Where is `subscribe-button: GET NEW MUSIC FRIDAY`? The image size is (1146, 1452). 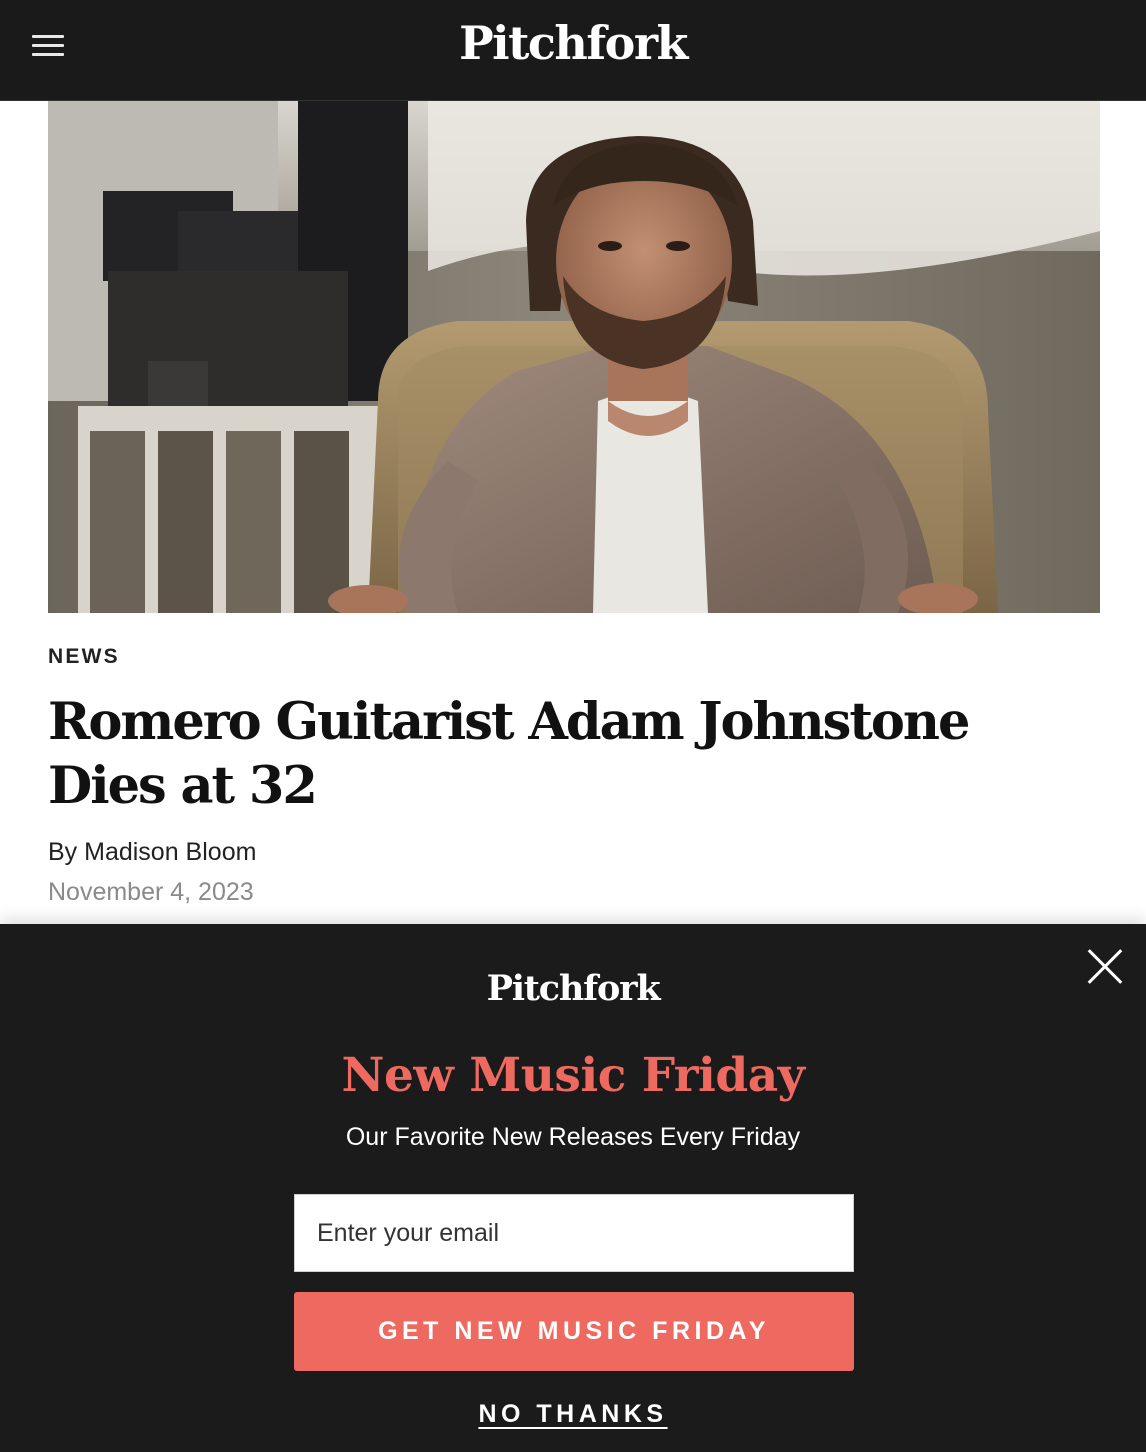 subscribe-button: GET NEW MUSIC FRIDAY is located at coordinates (574, 1331).